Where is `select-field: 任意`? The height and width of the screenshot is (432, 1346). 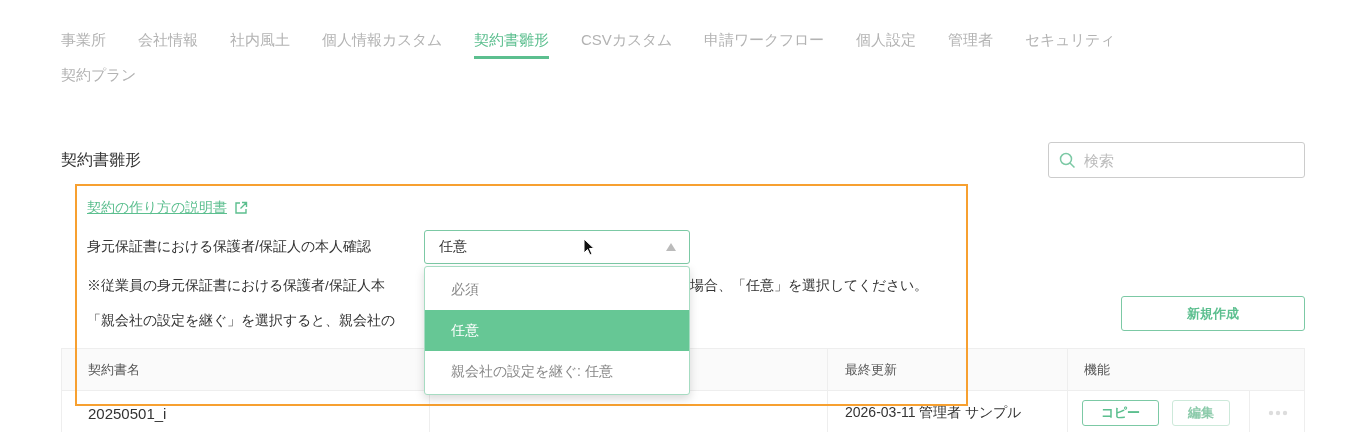
select-field: 任意 is located at coordinates (557, 247).